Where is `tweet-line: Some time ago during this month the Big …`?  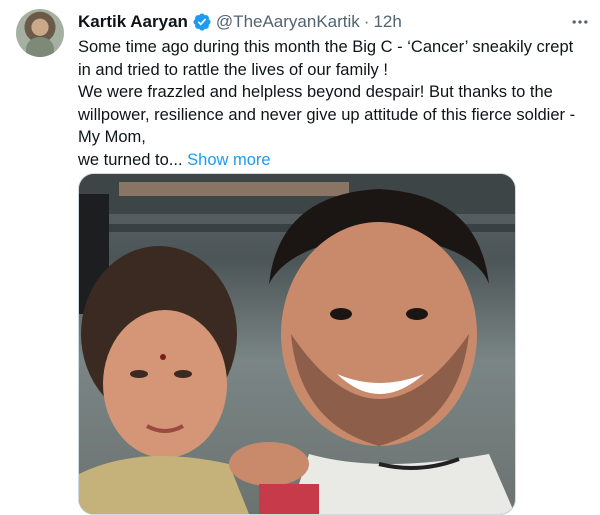 tweet-line: Some time ago during this month the Big … is located at coordinates (326, 58).